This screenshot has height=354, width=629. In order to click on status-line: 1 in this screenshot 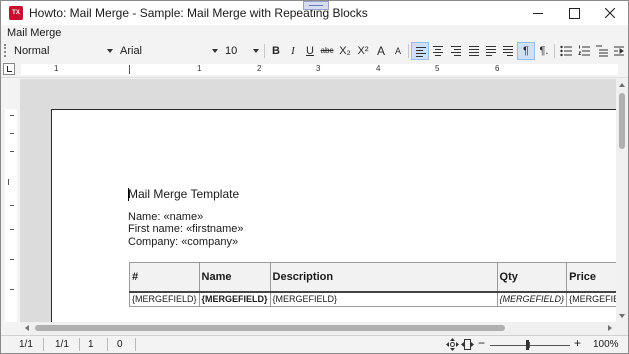, I will do `click(91, 344)`.